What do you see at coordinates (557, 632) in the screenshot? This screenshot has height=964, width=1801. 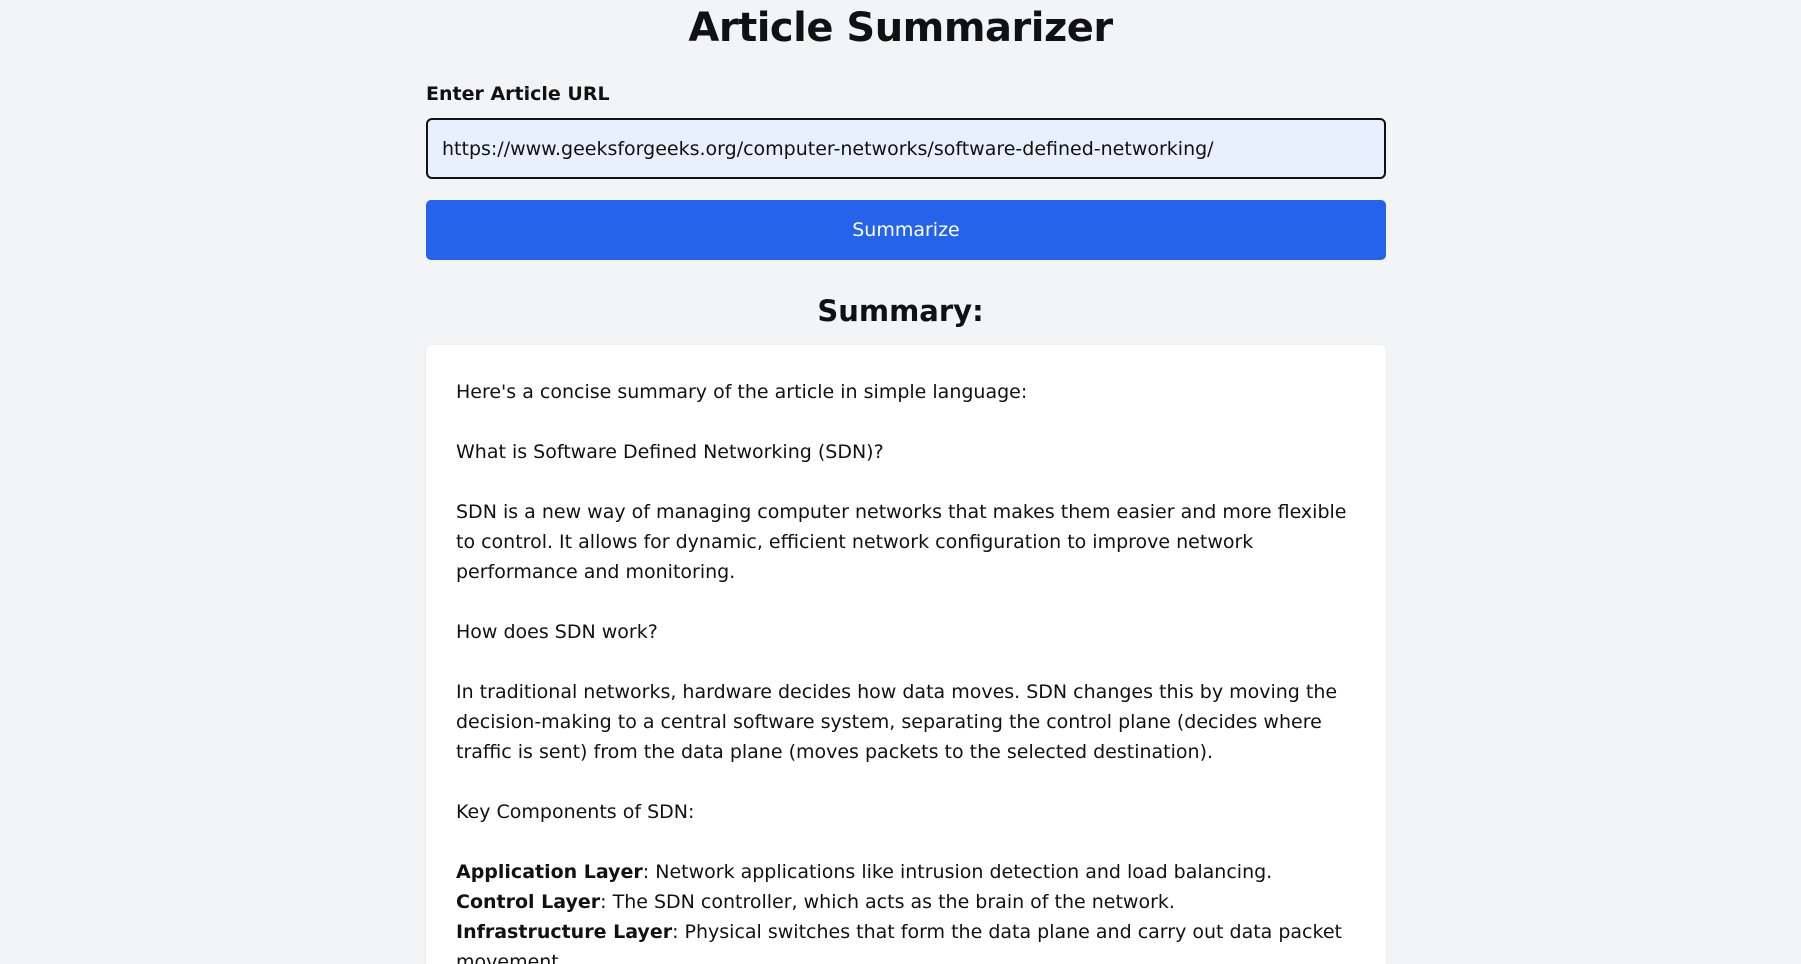 I see `summary-question-2: How does SDN work?` at bounding box center [557, 632].